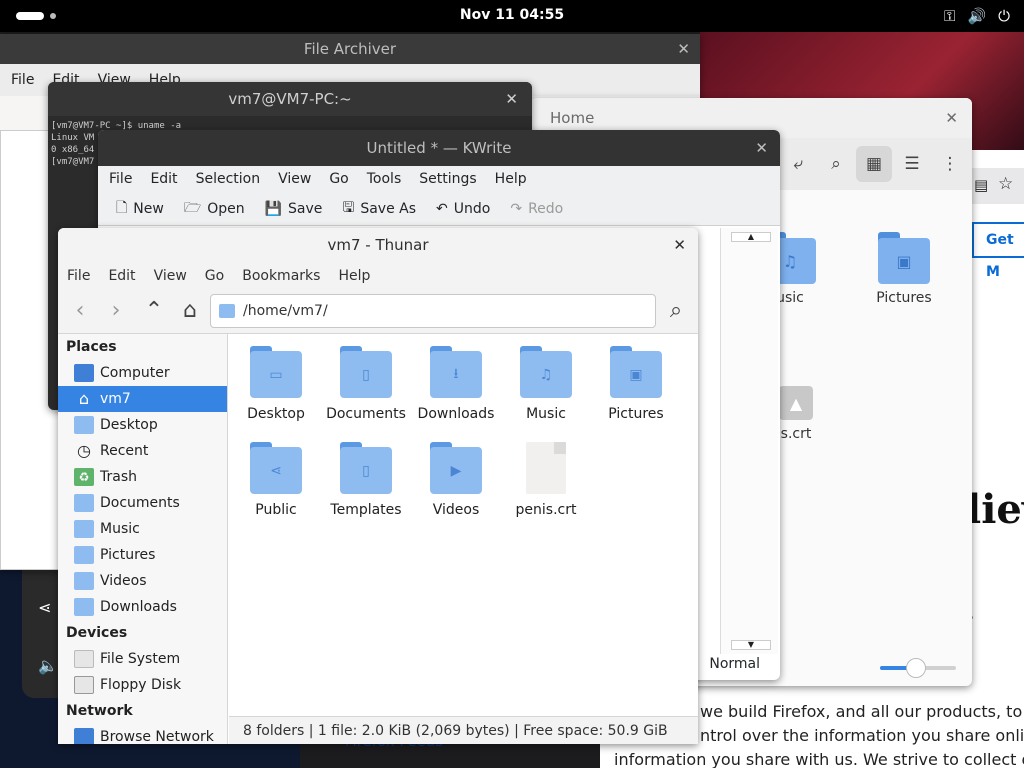 Image resolution: width=1024 pixels, height=768 pixels. What do you see at coordinates (84, 555) in the screenshot?
I see `pictures-folder-icon` at bounding box center [84, 555].